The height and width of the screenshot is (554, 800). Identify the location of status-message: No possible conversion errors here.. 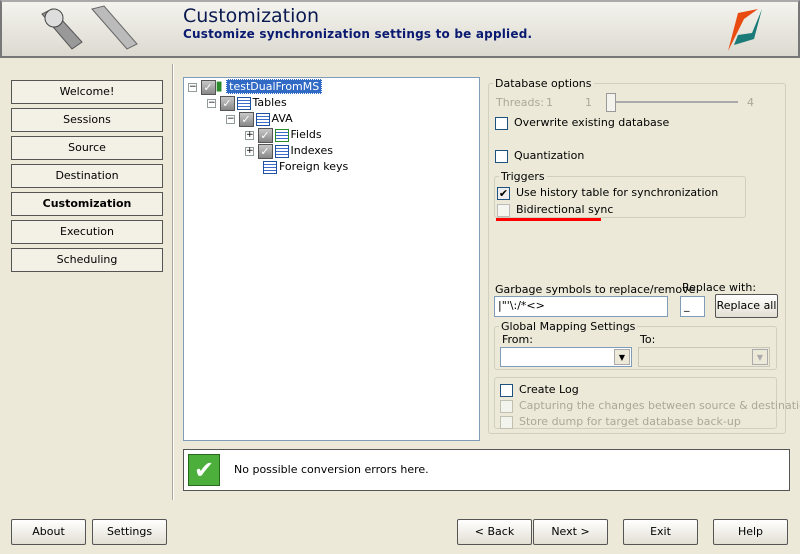
(331, 469).